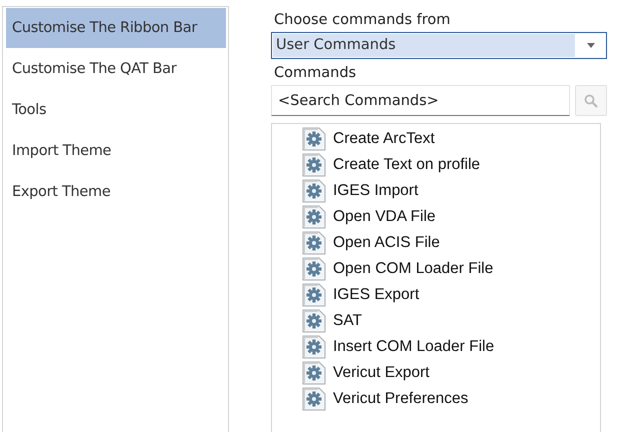 The height and width of the screenshot is (432, 619). Describe the element at coordinates (386, 243) in the screenshot. I see `command-item: Open ACIS File` at that location.